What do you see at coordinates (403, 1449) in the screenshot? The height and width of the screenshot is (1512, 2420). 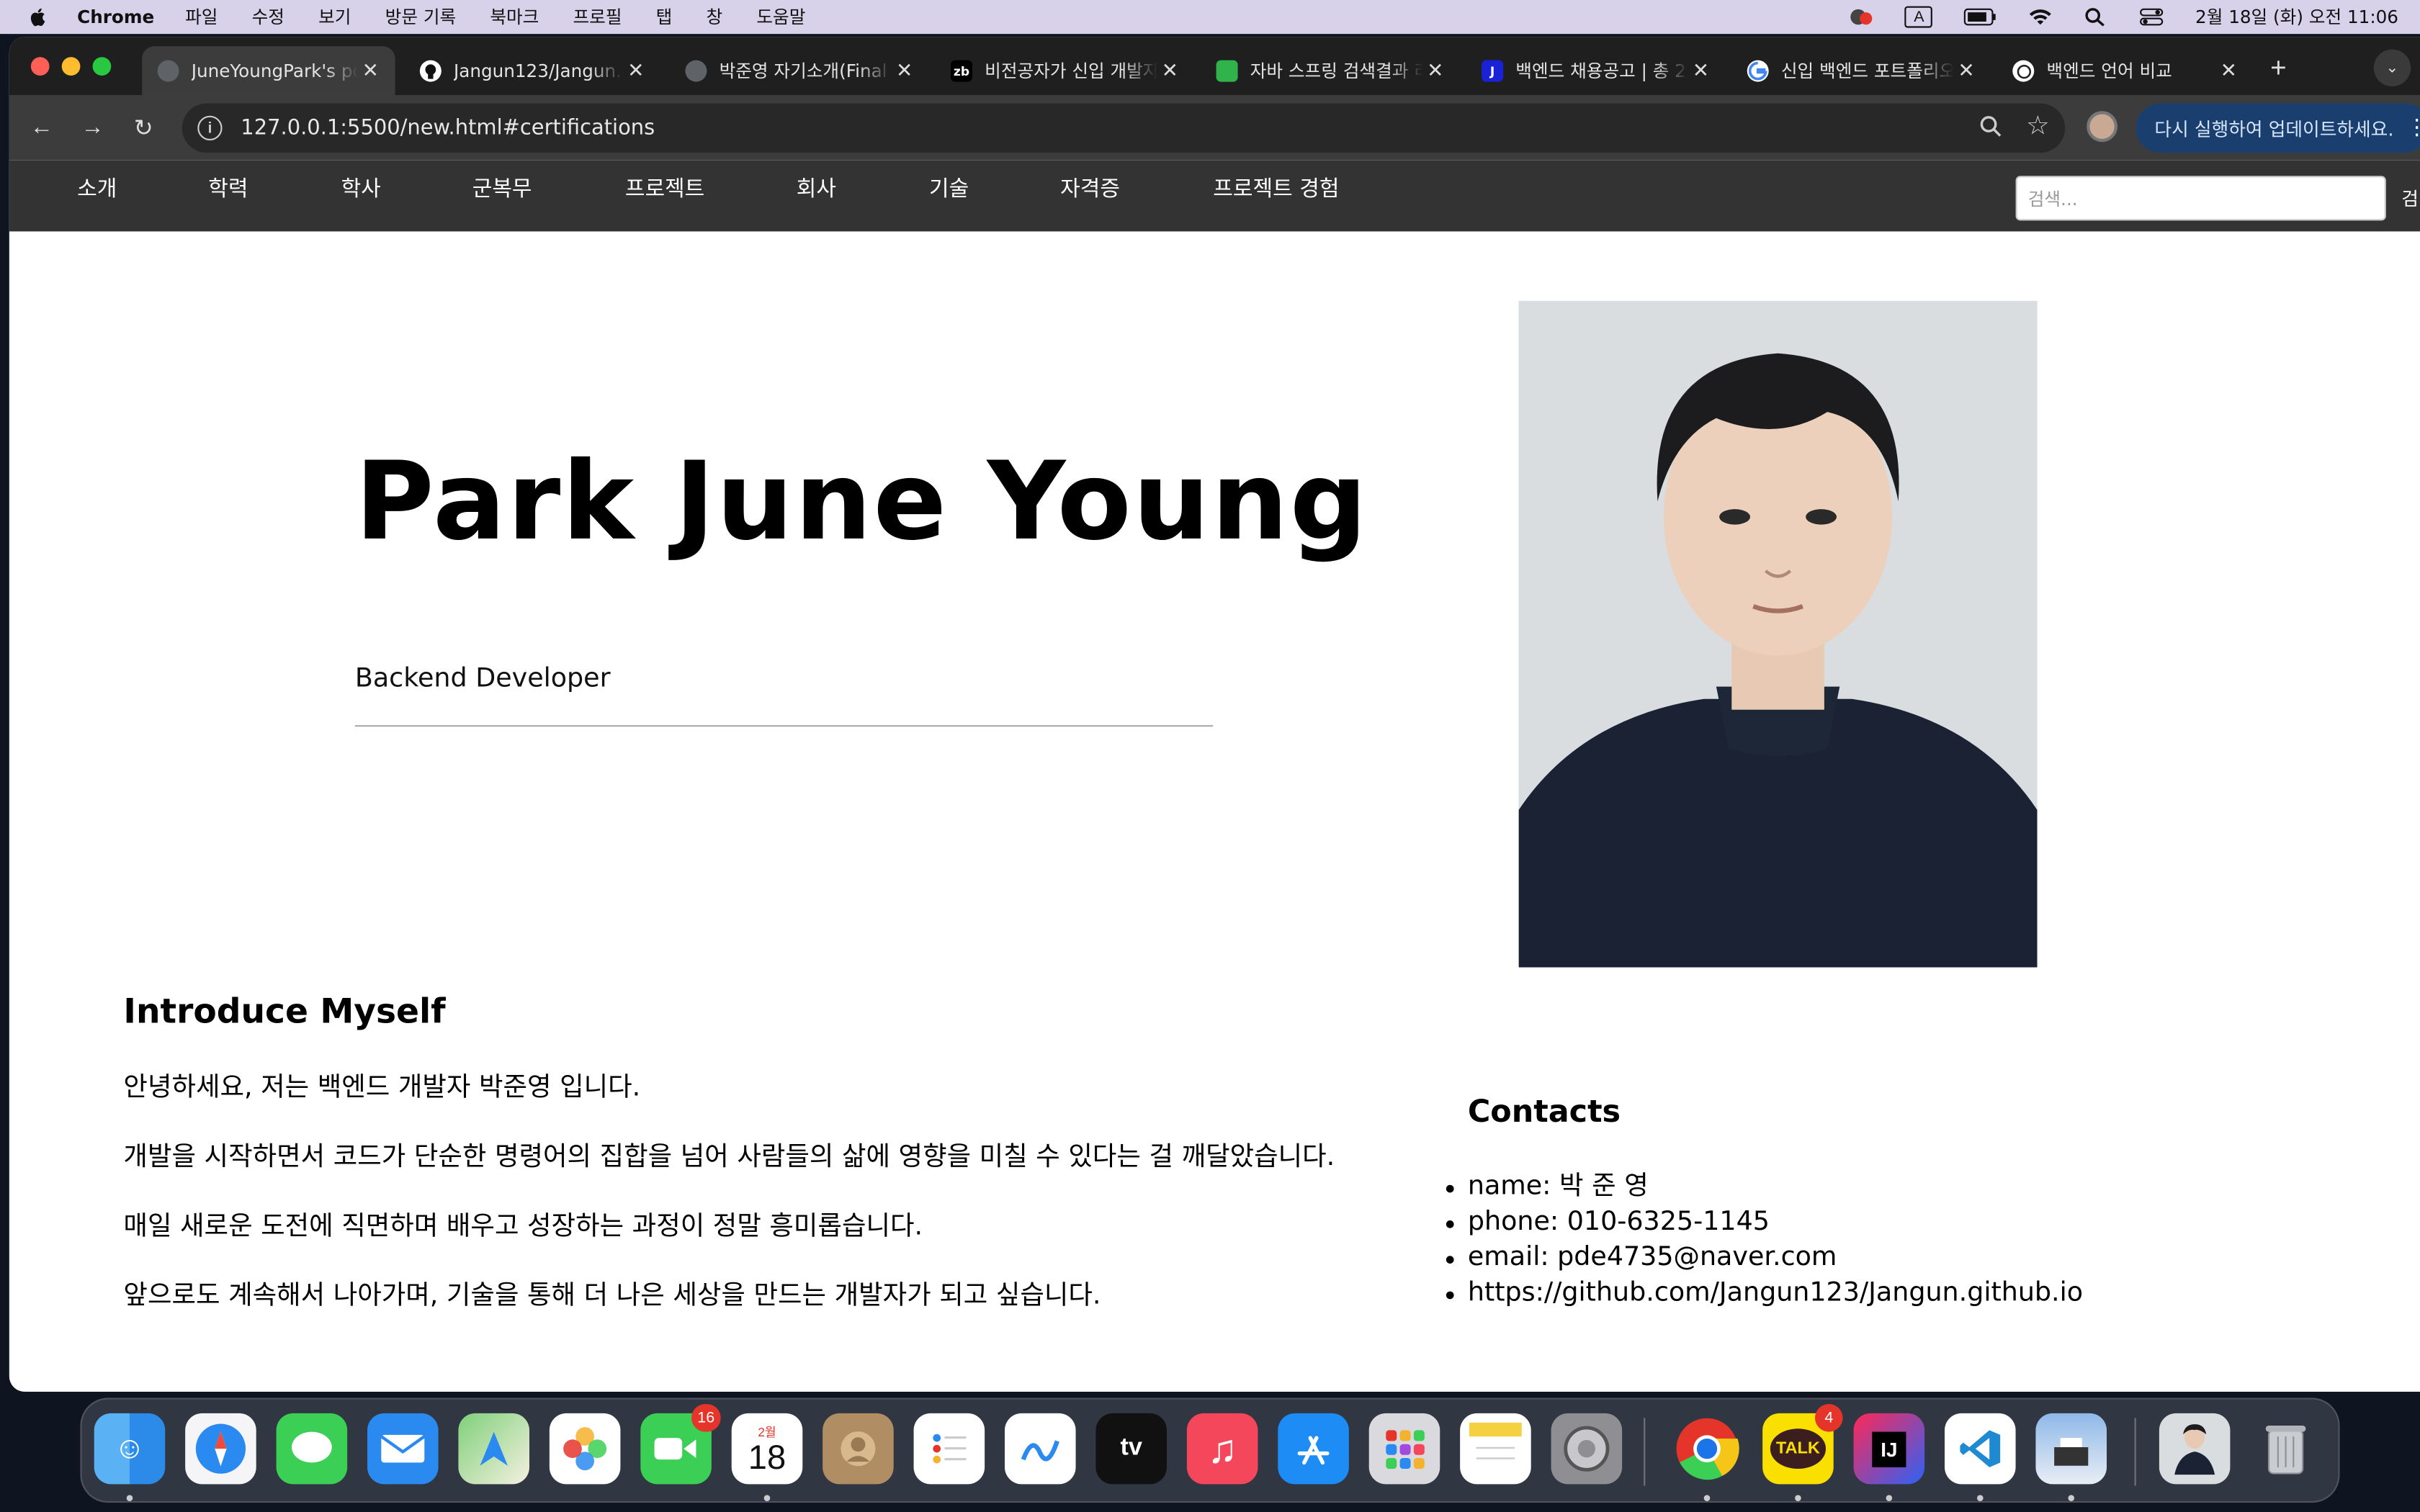 I see `mail-icon` at bounding box center [403, 1449].